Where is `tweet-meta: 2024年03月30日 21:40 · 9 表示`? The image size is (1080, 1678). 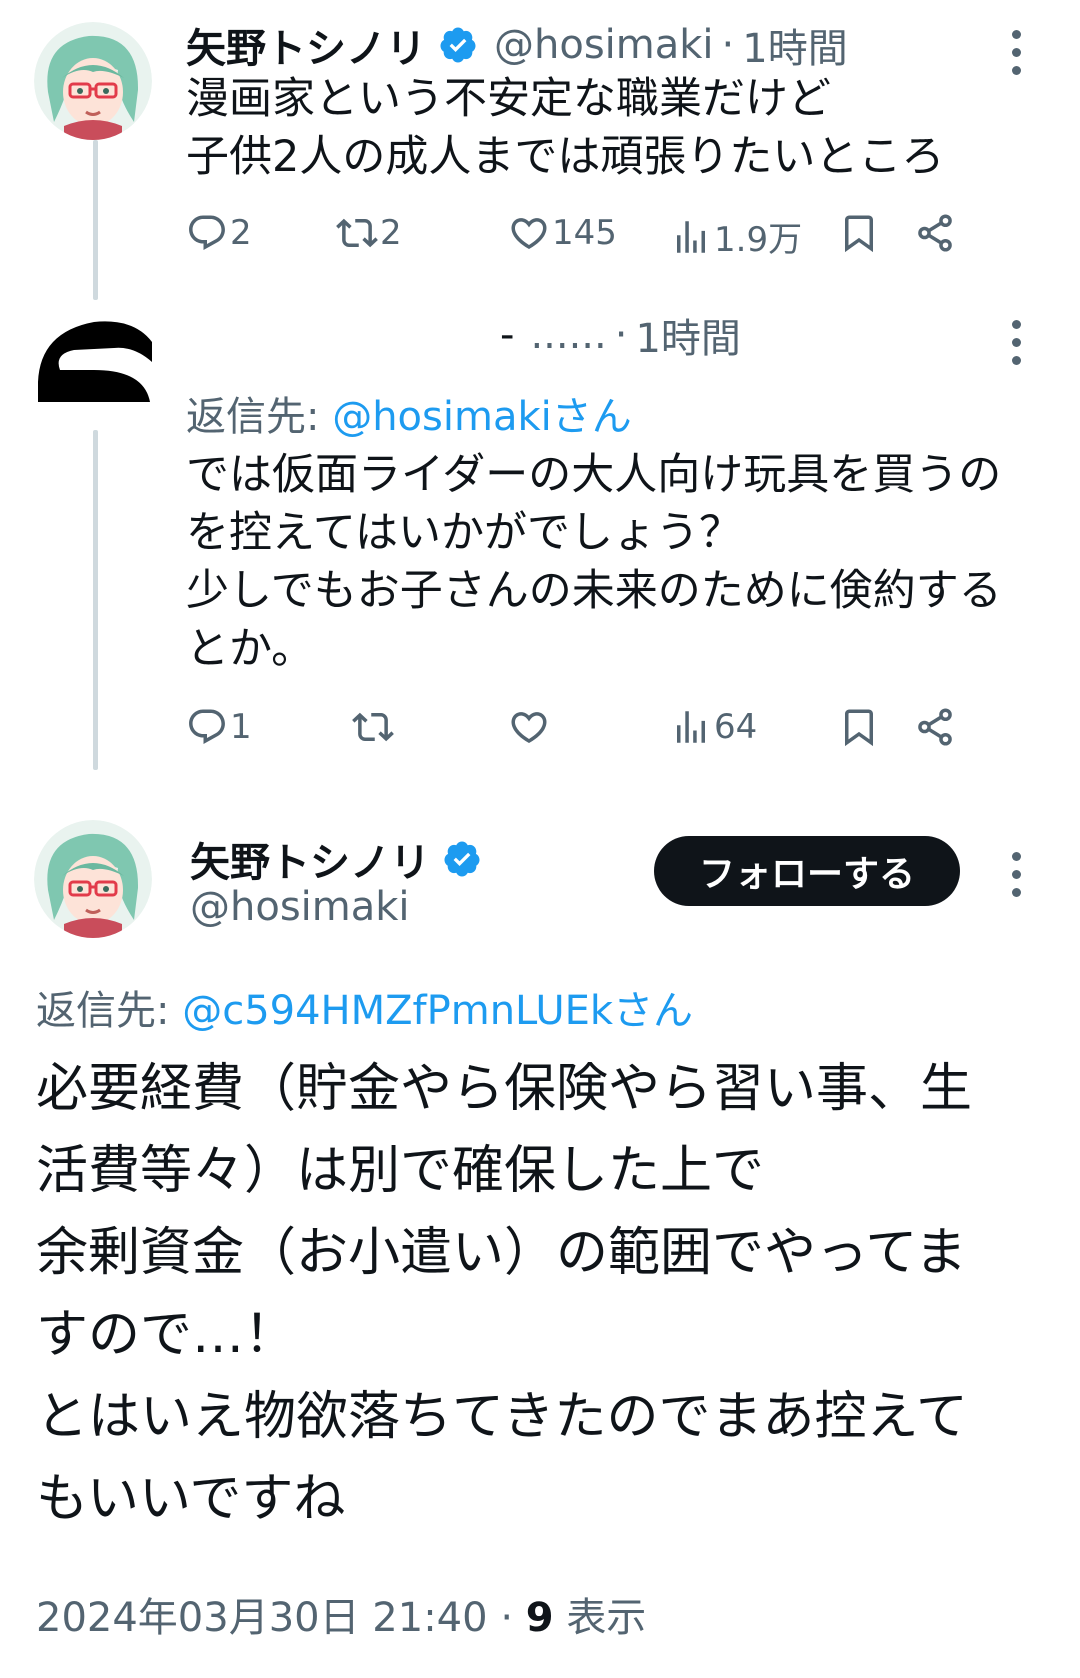 tweet-meta: 2024年03月30日 21:40 · 9 表示 is located at coordinates (341, 1614).